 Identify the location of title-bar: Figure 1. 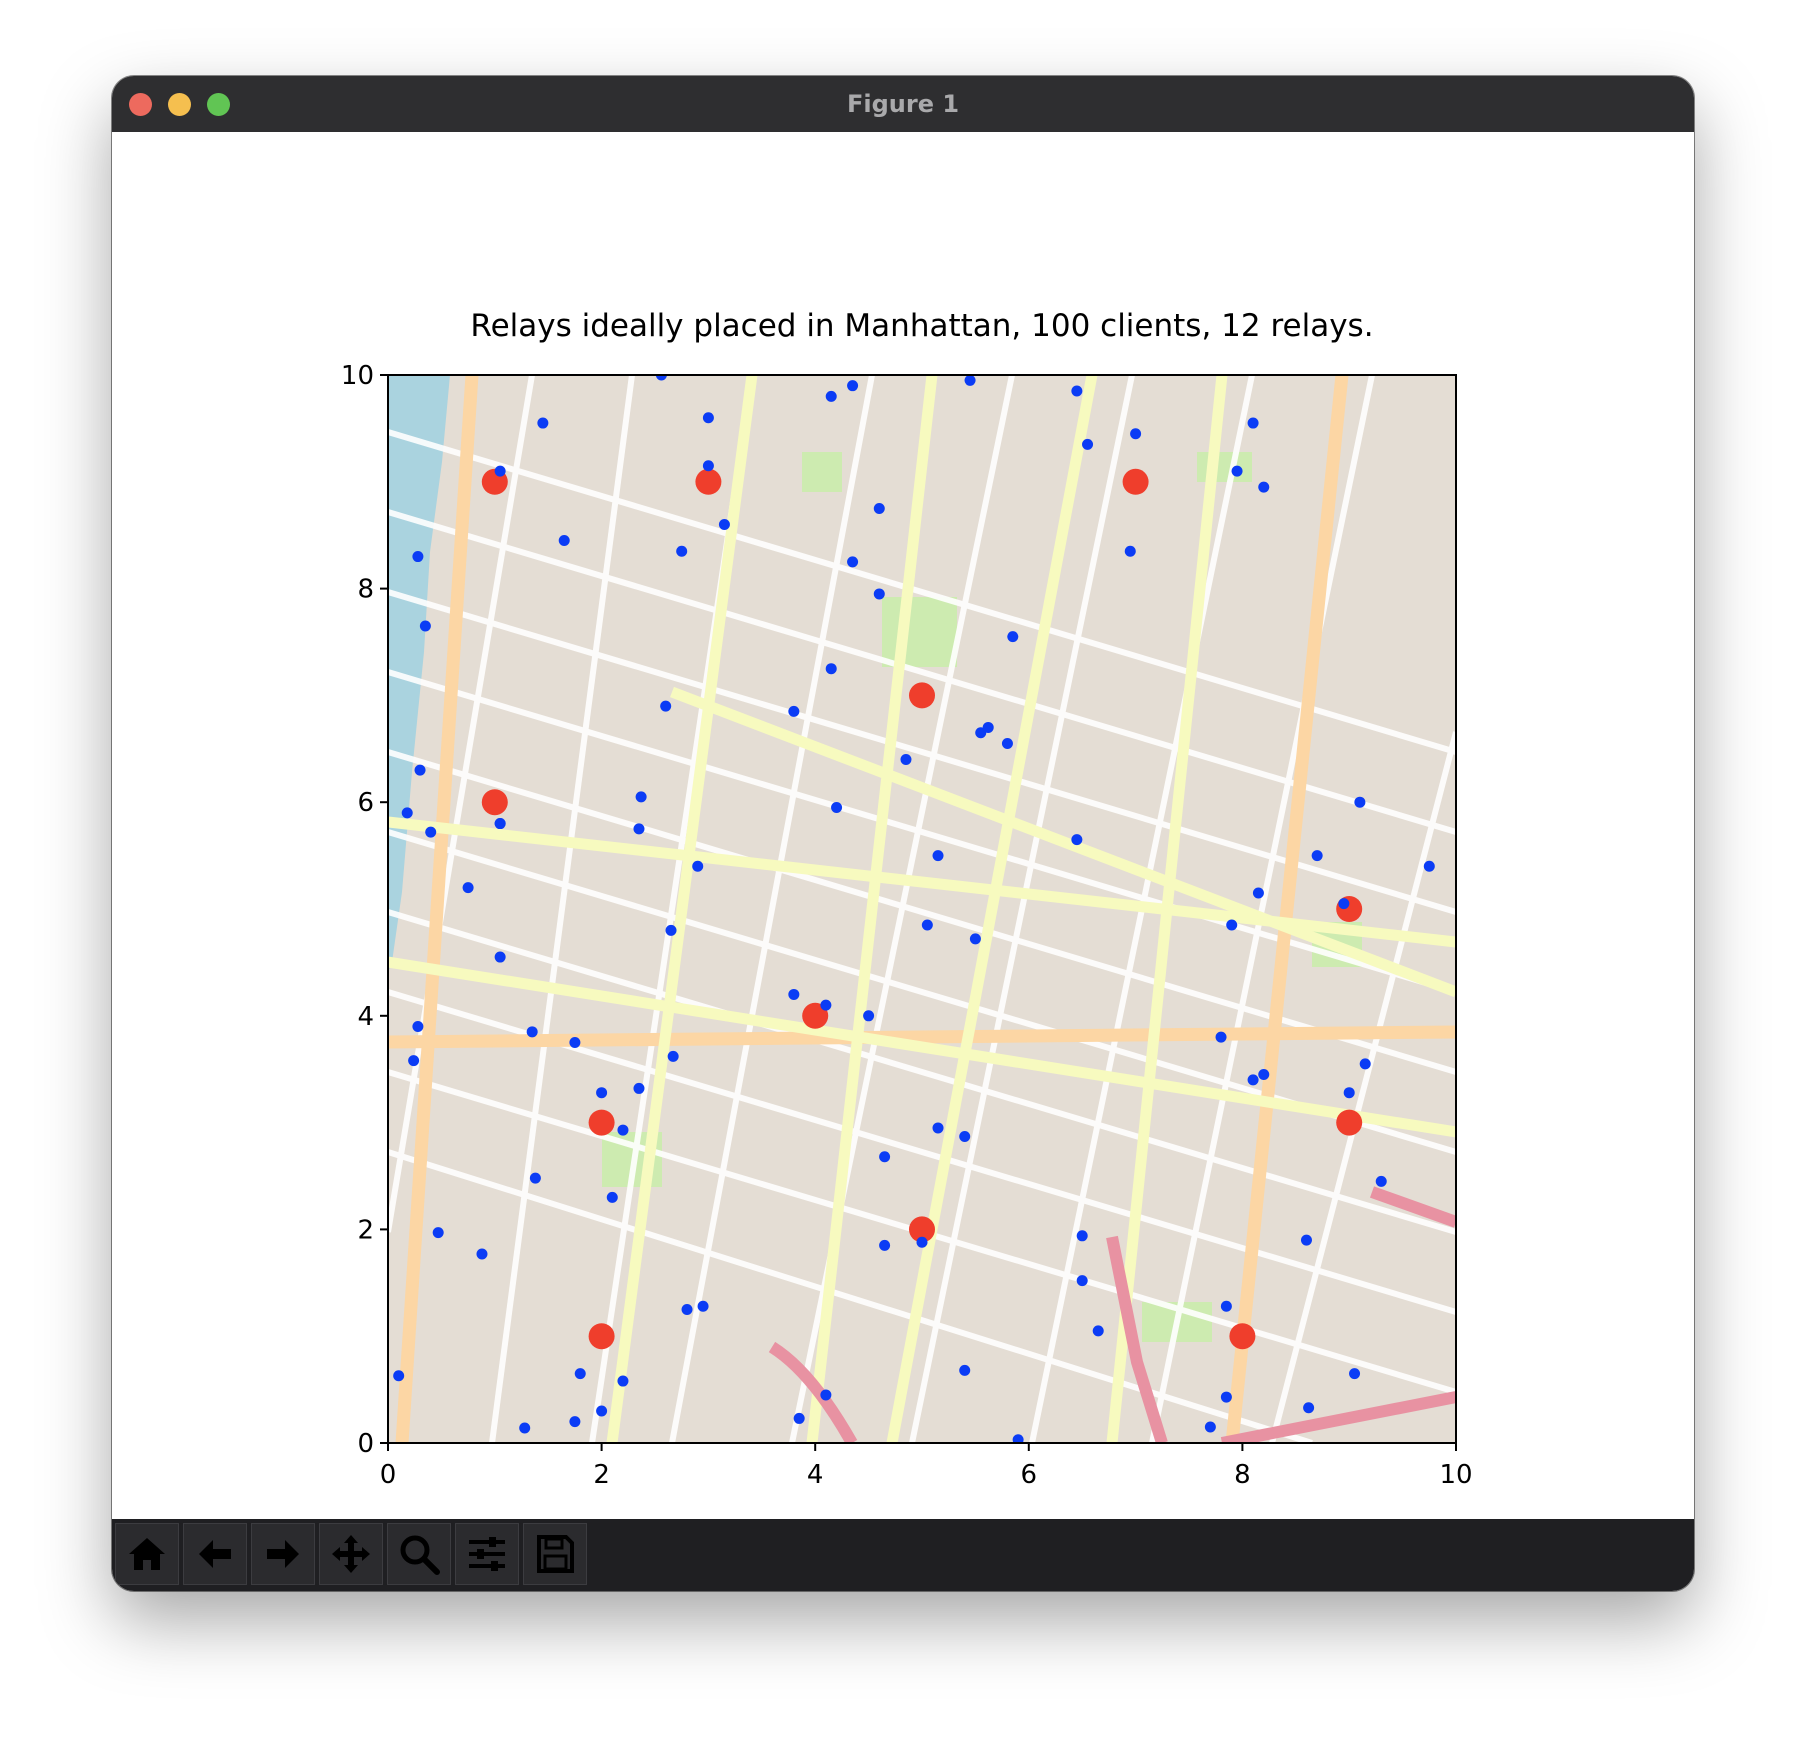
(903, 104).